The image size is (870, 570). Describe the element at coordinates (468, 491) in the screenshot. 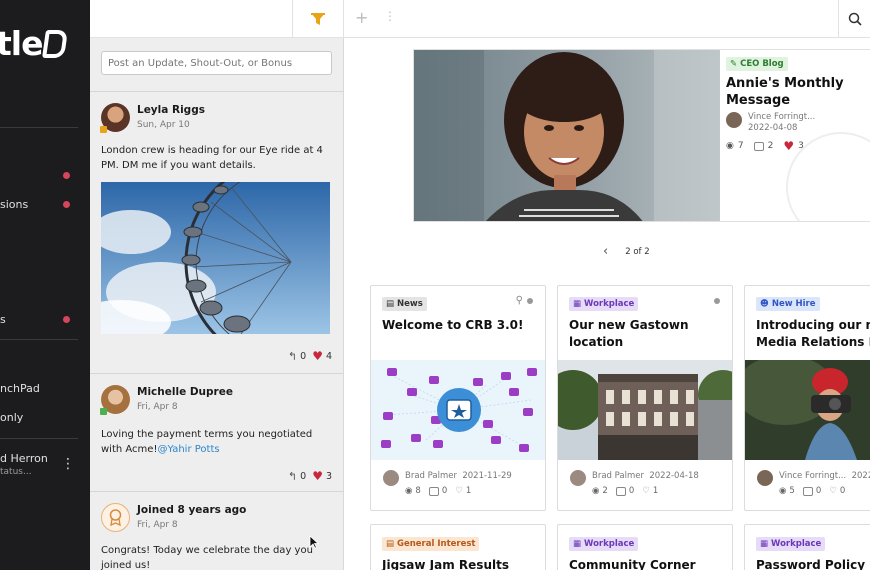

I see `like-count: 1` at that location.